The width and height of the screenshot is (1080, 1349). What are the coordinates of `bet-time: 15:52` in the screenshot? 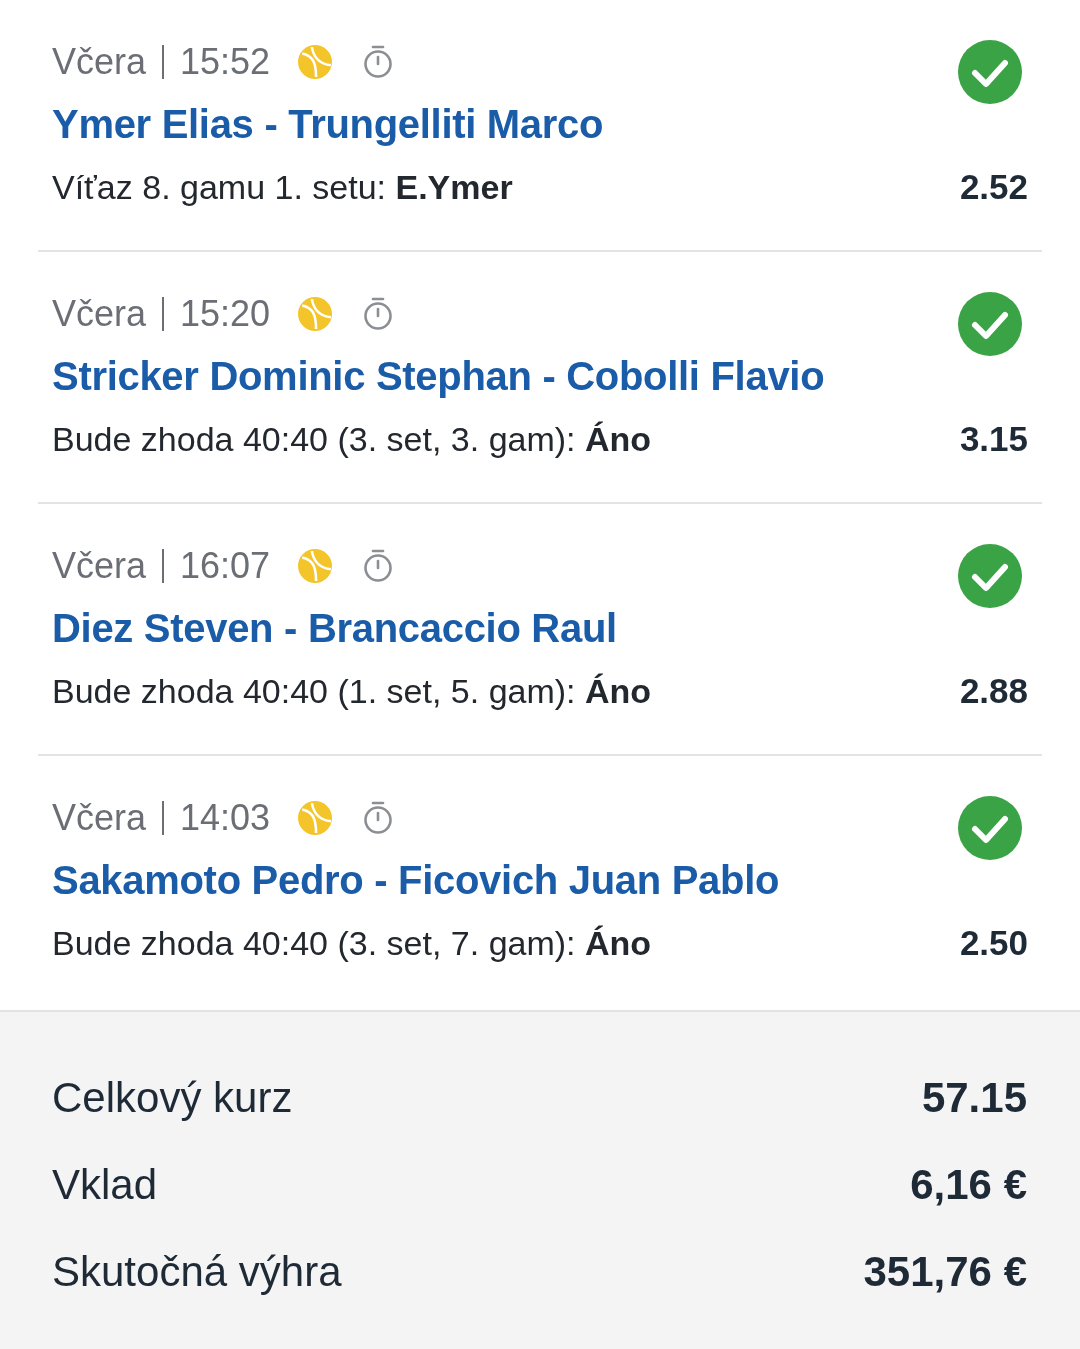 It's located at (225, 62).